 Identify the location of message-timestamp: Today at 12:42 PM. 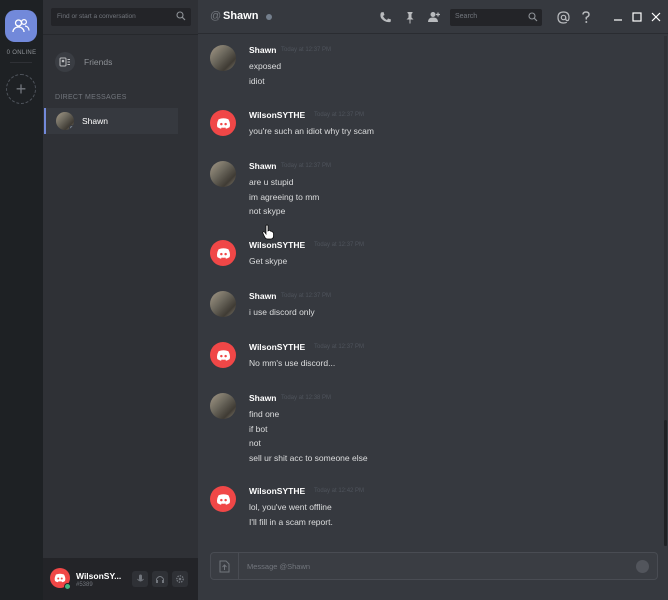
(339, 491).